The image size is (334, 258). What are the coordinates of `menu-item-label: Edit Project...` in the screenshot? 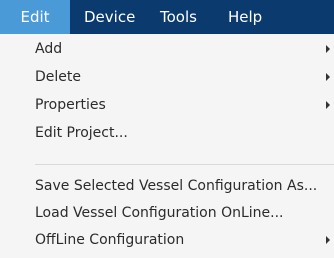 It's located at (81, 133).